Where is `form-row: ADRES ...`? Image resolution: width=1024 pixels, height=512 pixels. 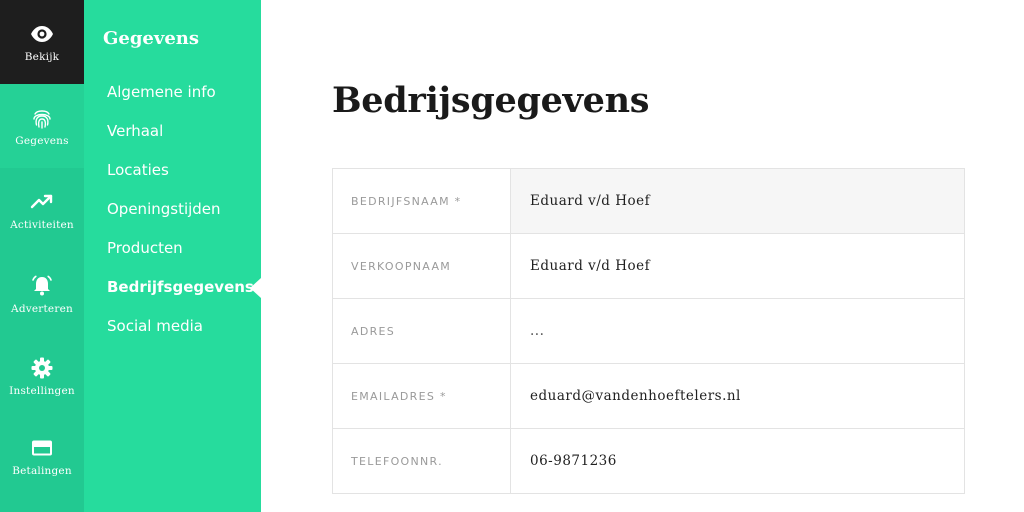 form-row: ADRES ... is located at coordinates (648, 330).